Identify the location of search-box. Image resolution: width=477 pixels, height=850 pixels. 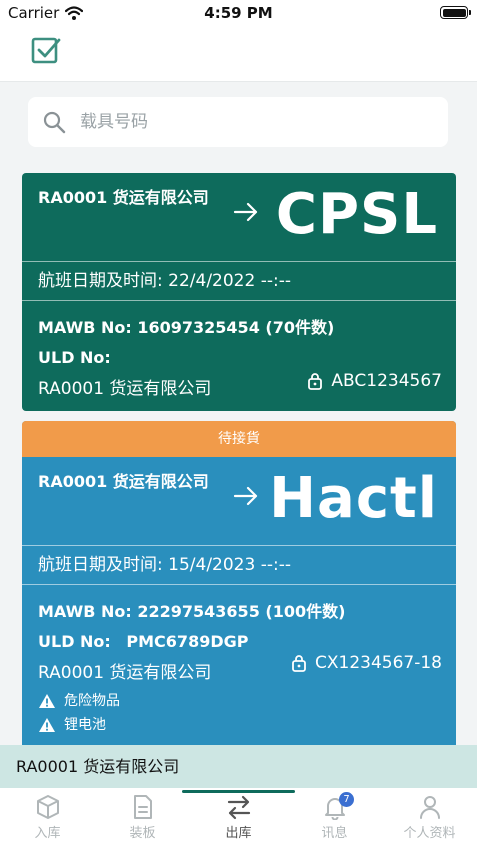
(238, 122).